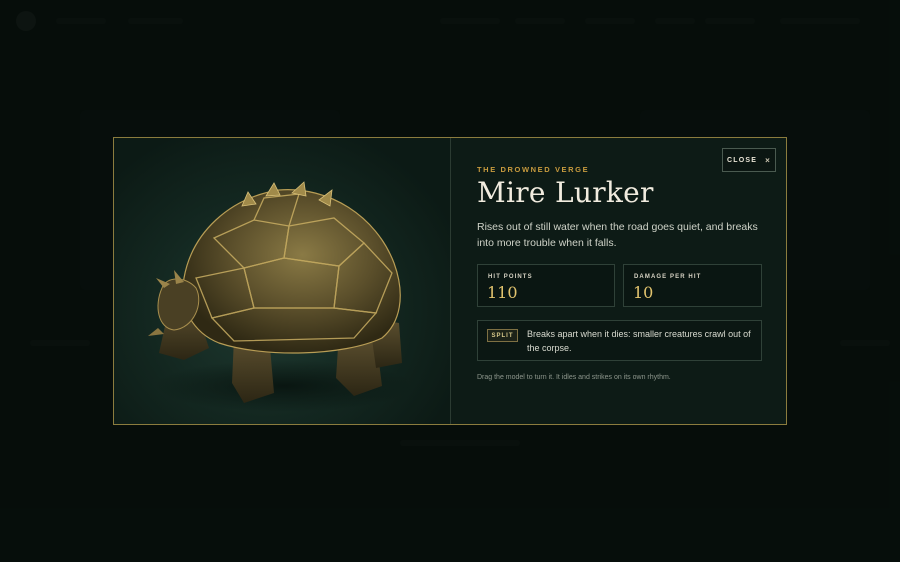  I want to click on close-button: CLOSE ×, so click(749, 160).